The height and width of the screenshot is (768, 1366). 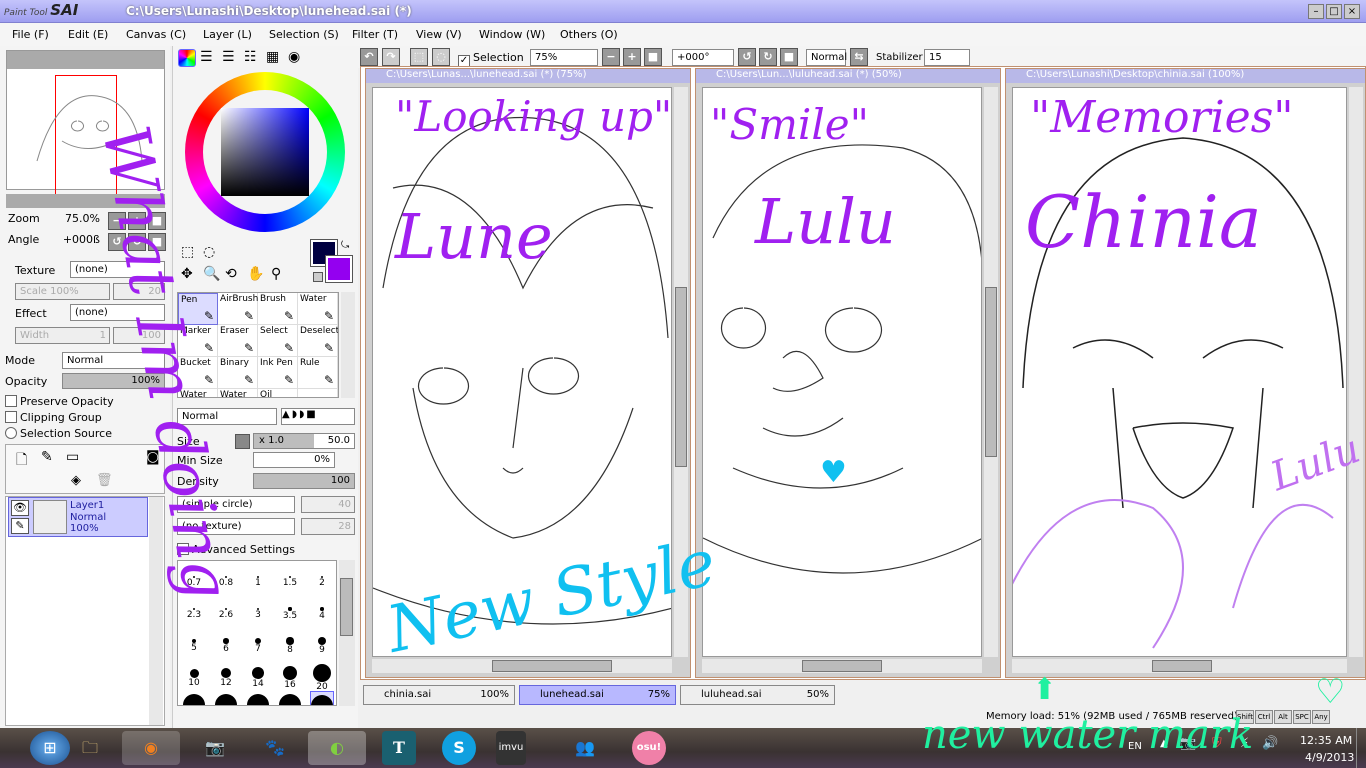 I want to click on tool-bucket: Bucket ✎, so click(x=198, y=373).